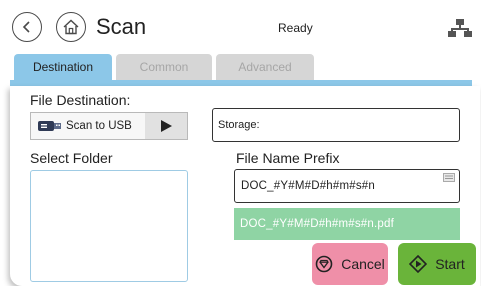  I want to click on stop-icon, so click(324, 264).